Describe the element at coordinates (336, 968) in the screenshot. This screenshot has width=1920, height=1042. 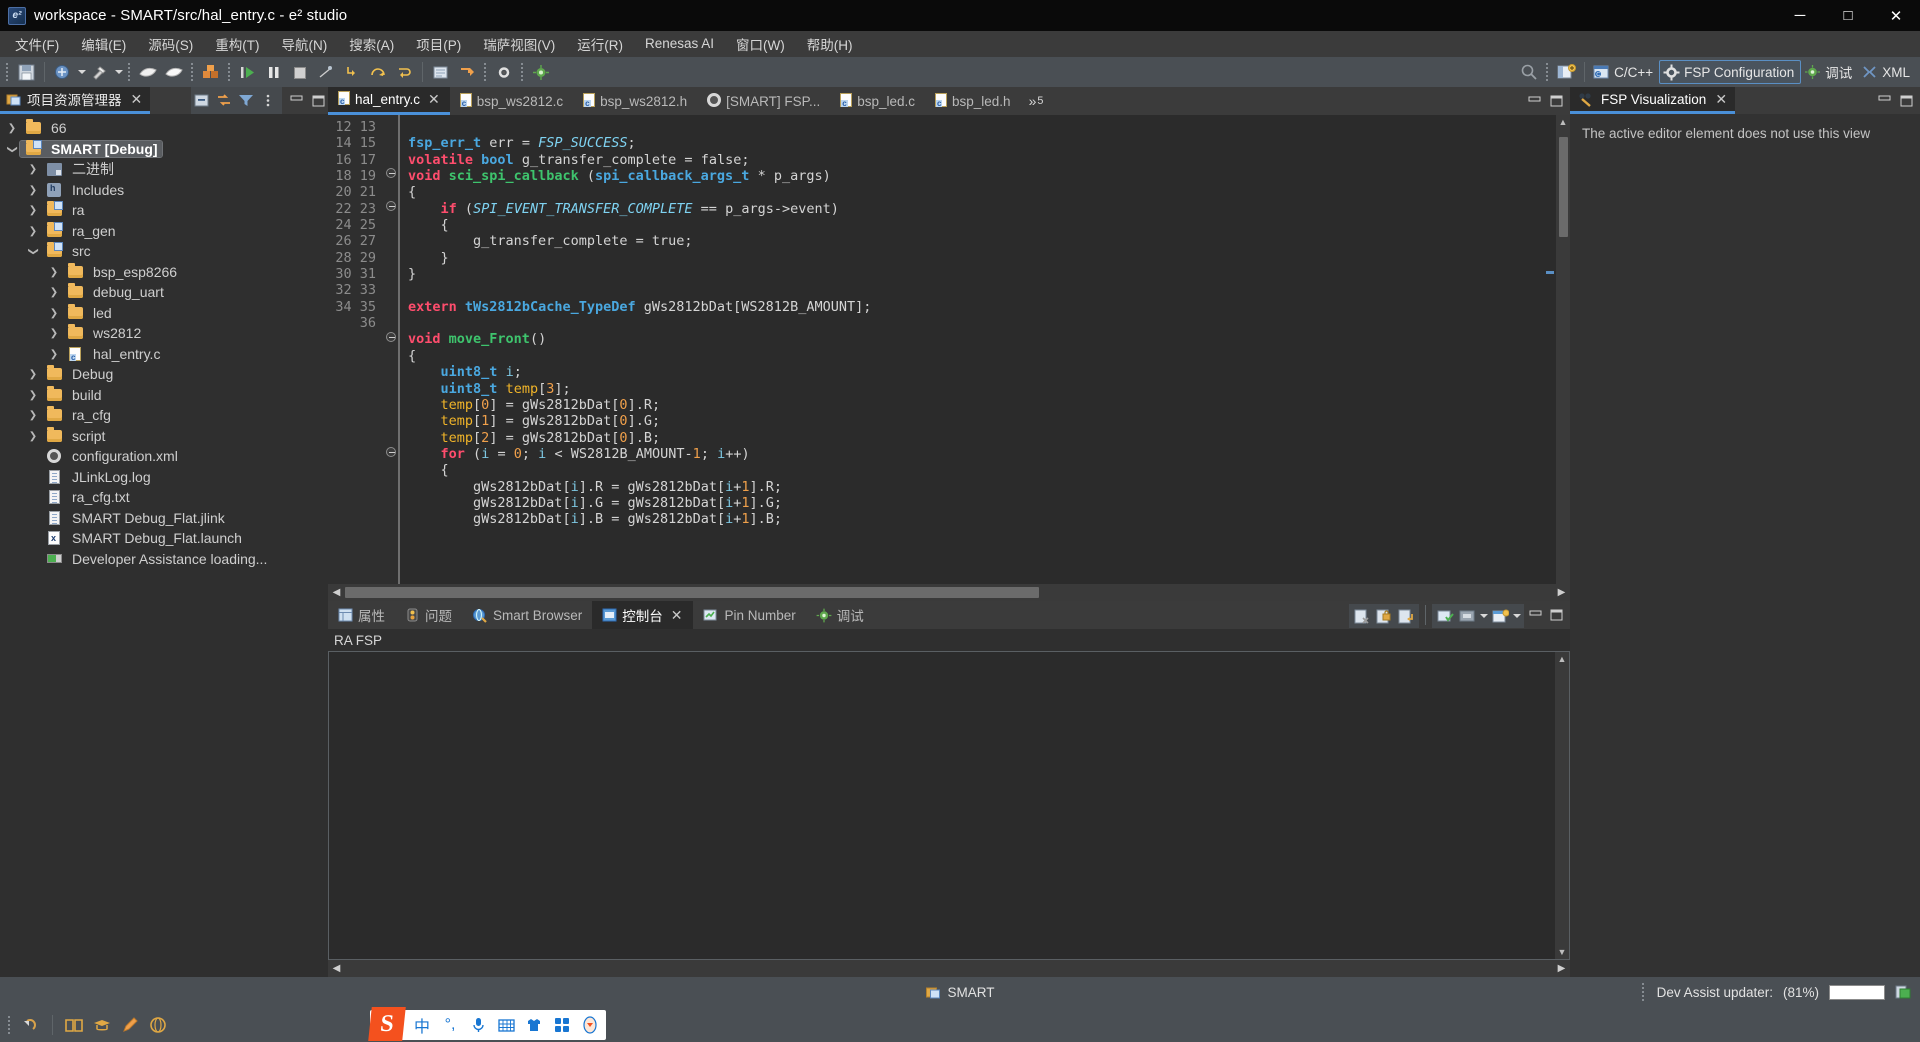
I see `console-scroll-left-icon: ◀` at that location.